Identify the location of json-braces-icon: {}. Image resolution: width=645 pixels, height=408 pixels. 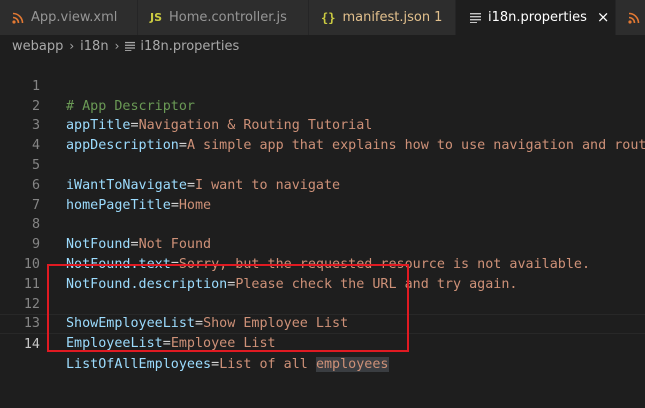
(328, 18).